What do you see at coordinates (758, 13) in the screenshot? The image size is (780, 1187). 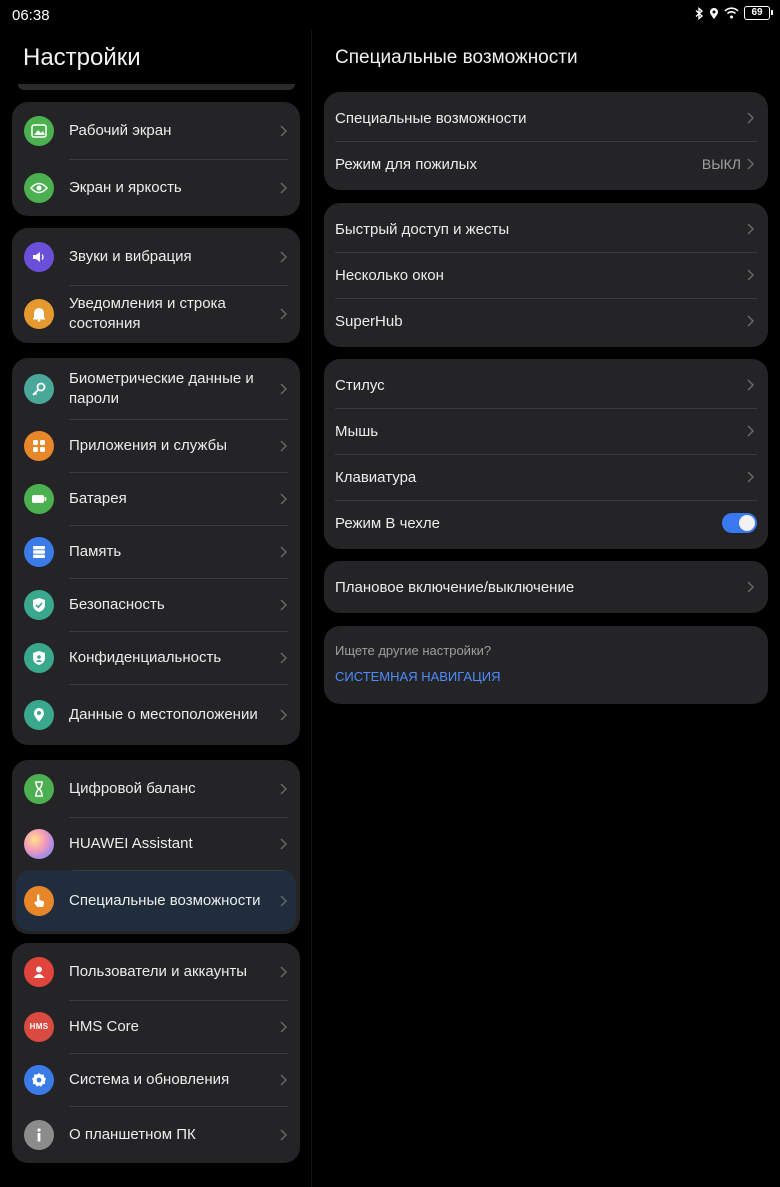 I see `battery-indicator: 69` at bounding box center [758, 13].